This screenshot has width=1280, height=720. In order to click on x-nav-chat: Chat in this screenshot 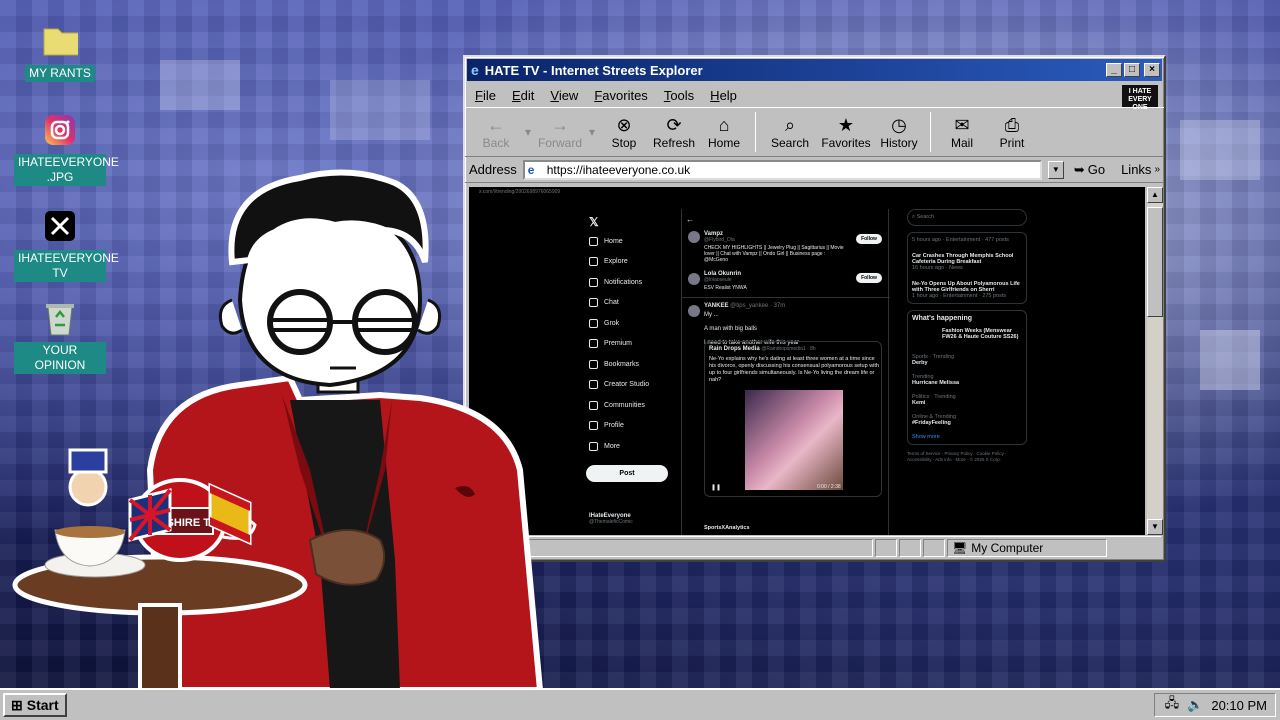, I will do `click(629, 303)`.